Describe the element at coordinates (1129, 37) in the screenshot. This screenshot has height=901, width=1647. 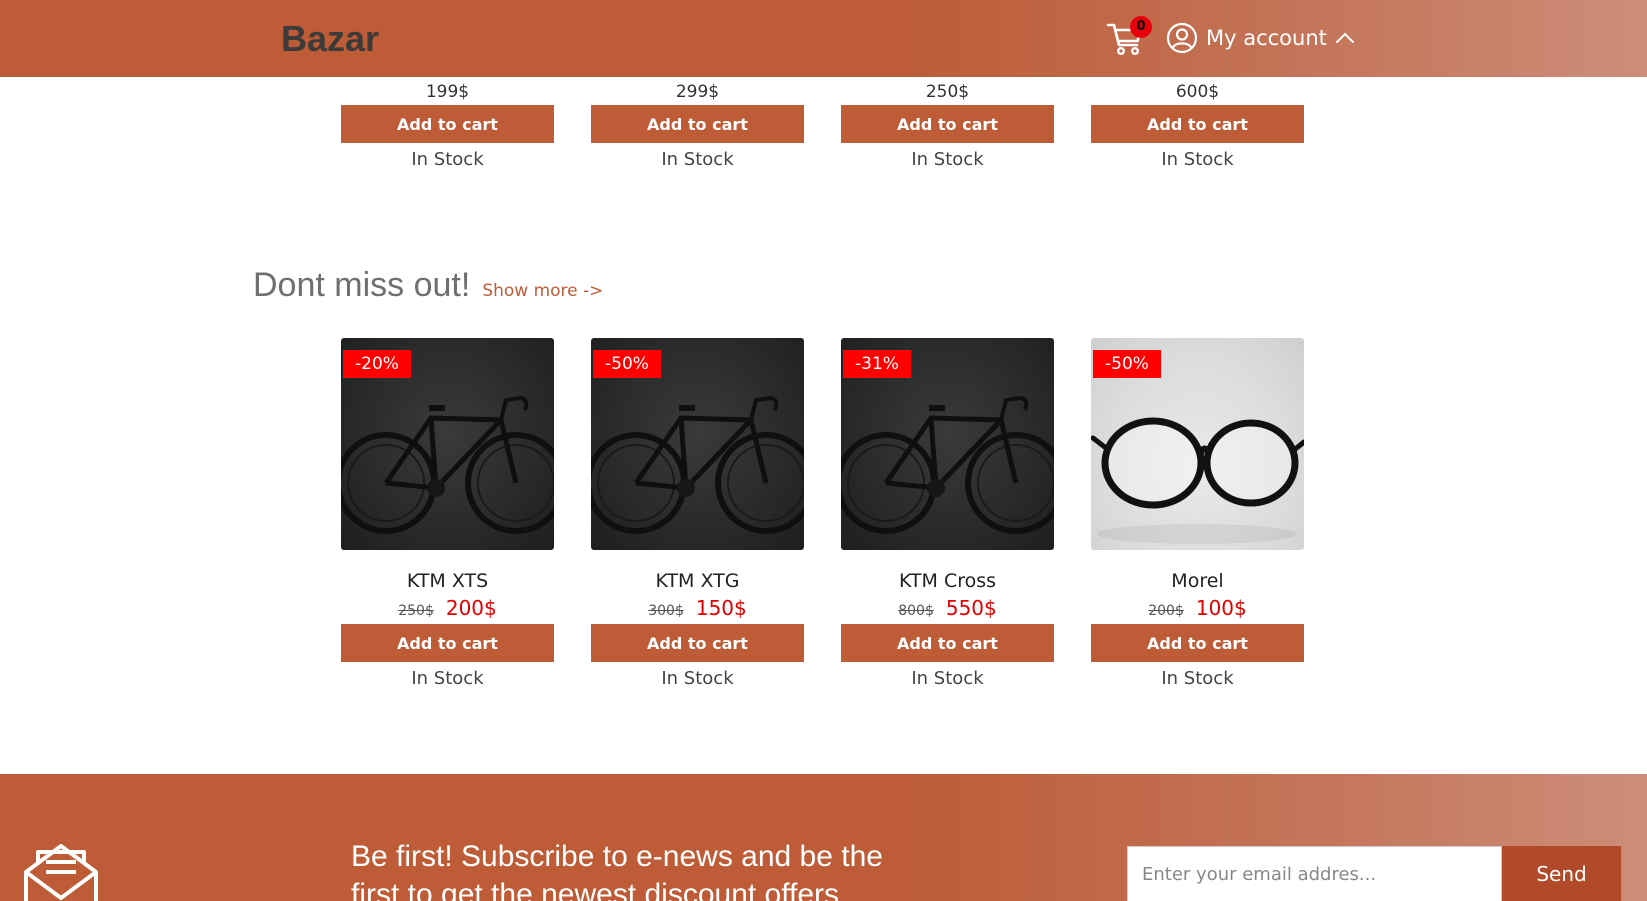
I see `cart-button: 0` at that location.